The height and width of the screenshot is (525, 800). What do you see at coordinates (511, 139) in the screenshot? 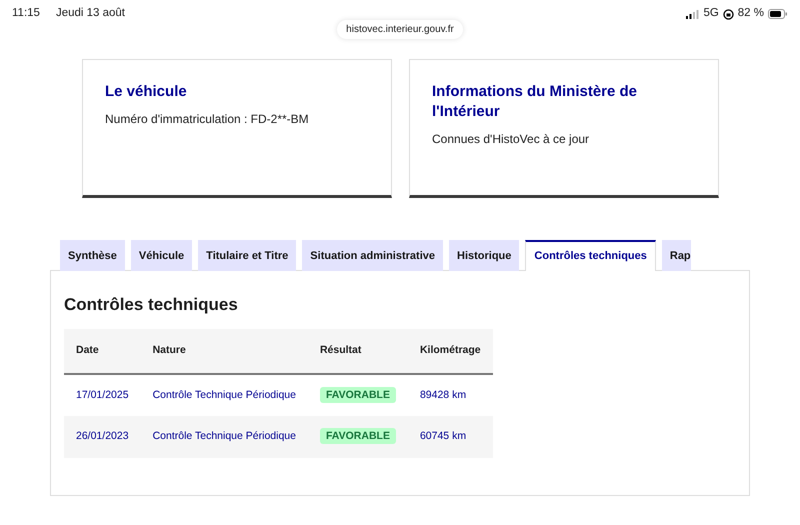
I see `card-text: Connues d'HistoVec à ce jour` at bounding box center [511, 139].